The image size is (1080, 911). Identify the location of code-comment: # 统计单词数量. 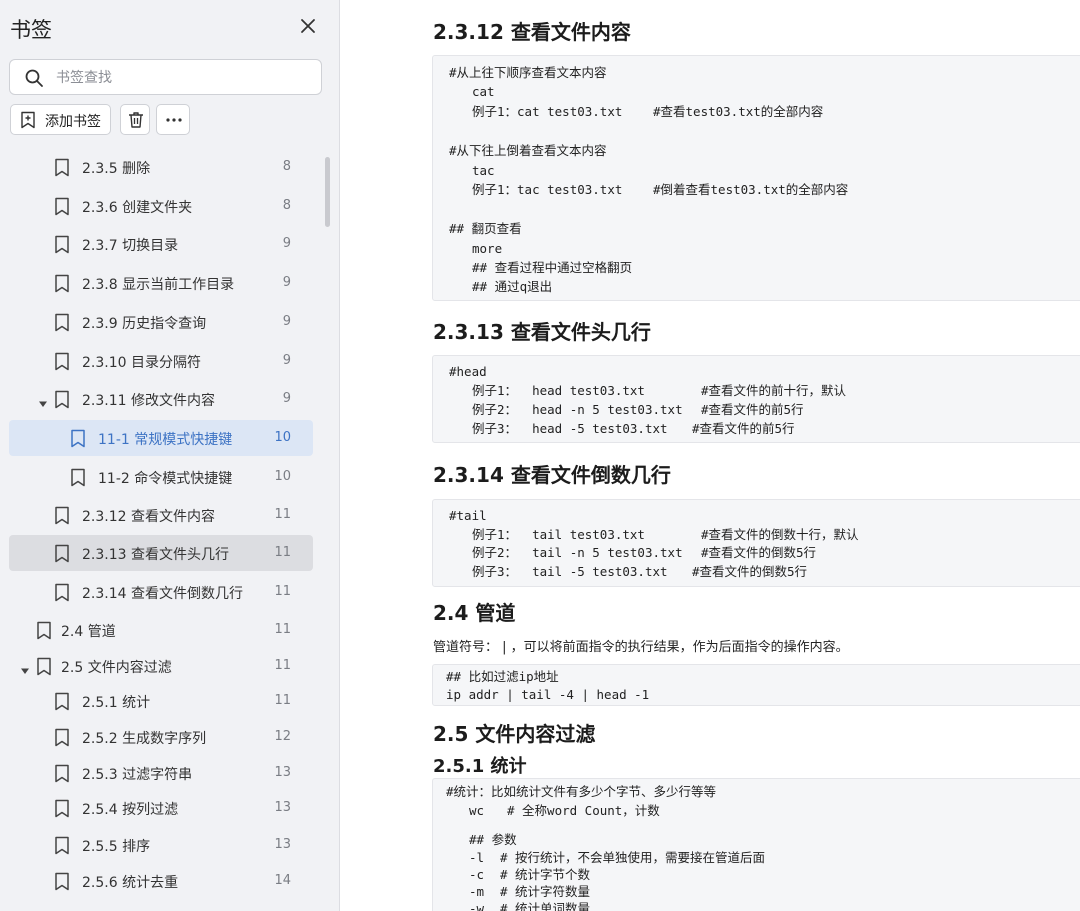
(545, 906).